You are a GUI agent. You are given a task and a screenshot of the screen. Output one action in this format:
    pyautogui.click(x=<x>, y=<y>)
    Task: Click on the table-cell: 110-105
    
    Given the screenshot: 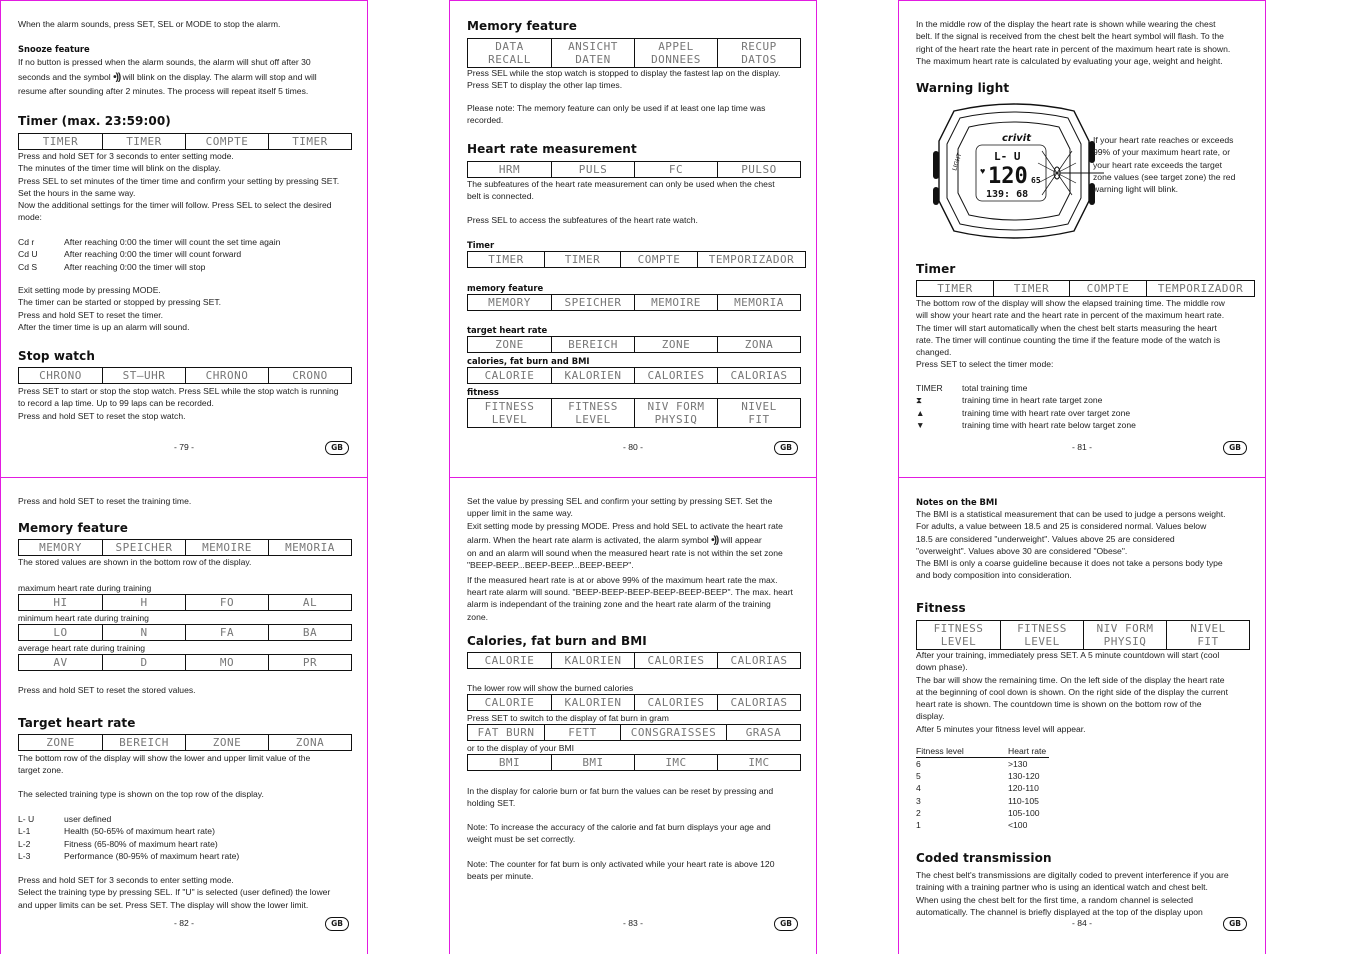 What is the action you would take?
    pyautogui.click(x=1023, y=800)
    